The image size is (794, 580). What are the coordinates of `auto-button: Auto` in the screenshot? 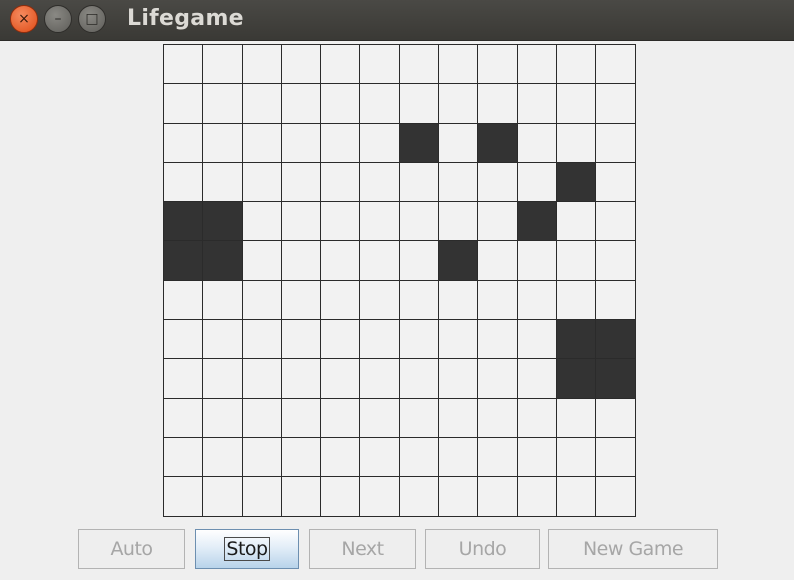 It's located at (131, 549).